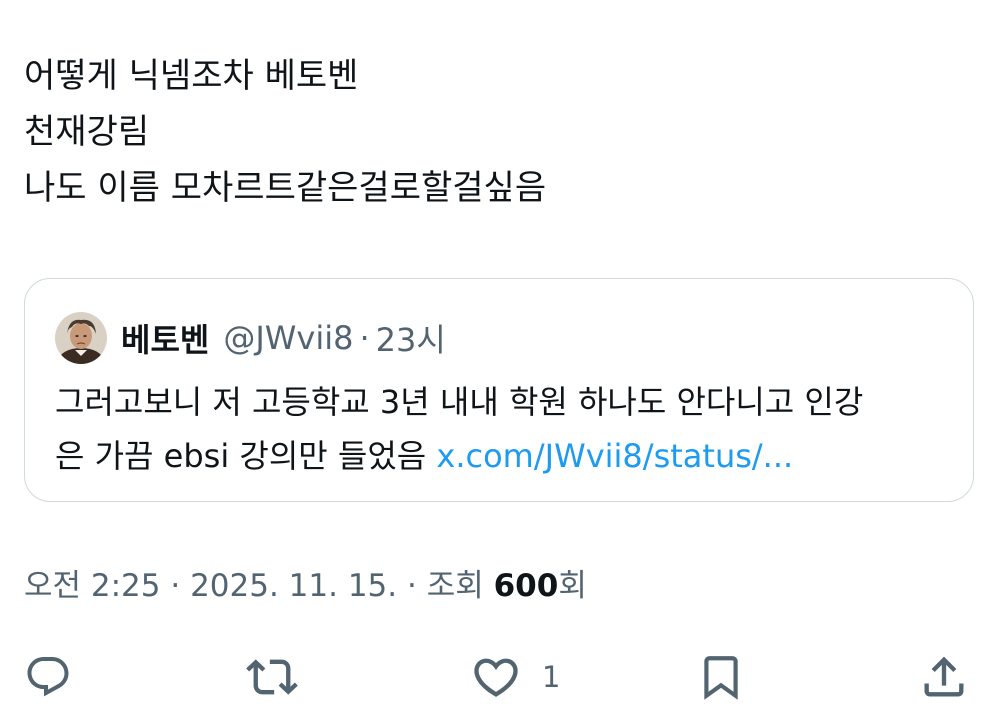 Image resolution: width=1000 pixels, height=725 pixels. I want to click on action-bar: 1, so click(500, 680).